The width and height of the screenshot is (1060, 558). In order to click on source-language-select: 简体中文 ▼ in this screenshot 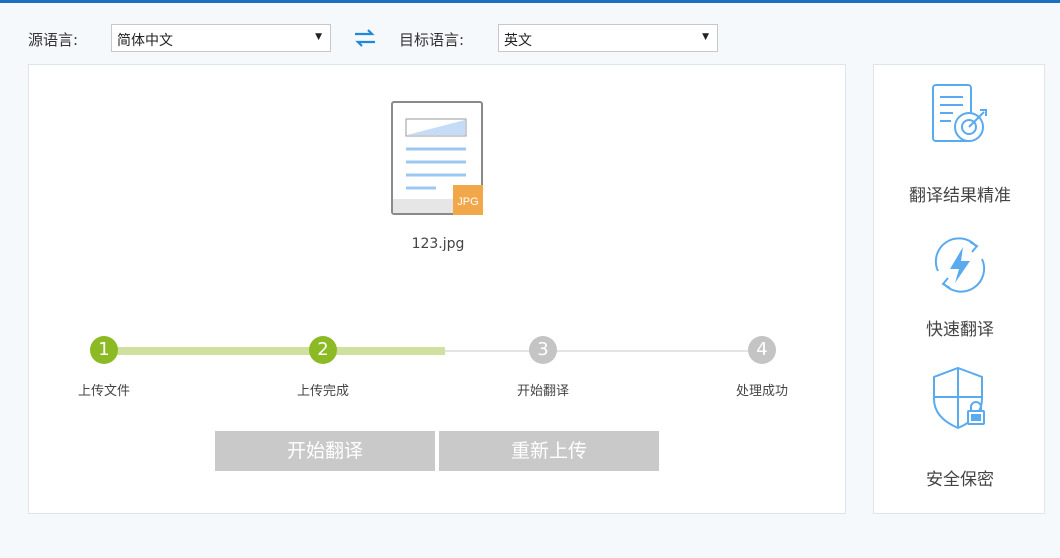, I will do `click(221, 38)`.